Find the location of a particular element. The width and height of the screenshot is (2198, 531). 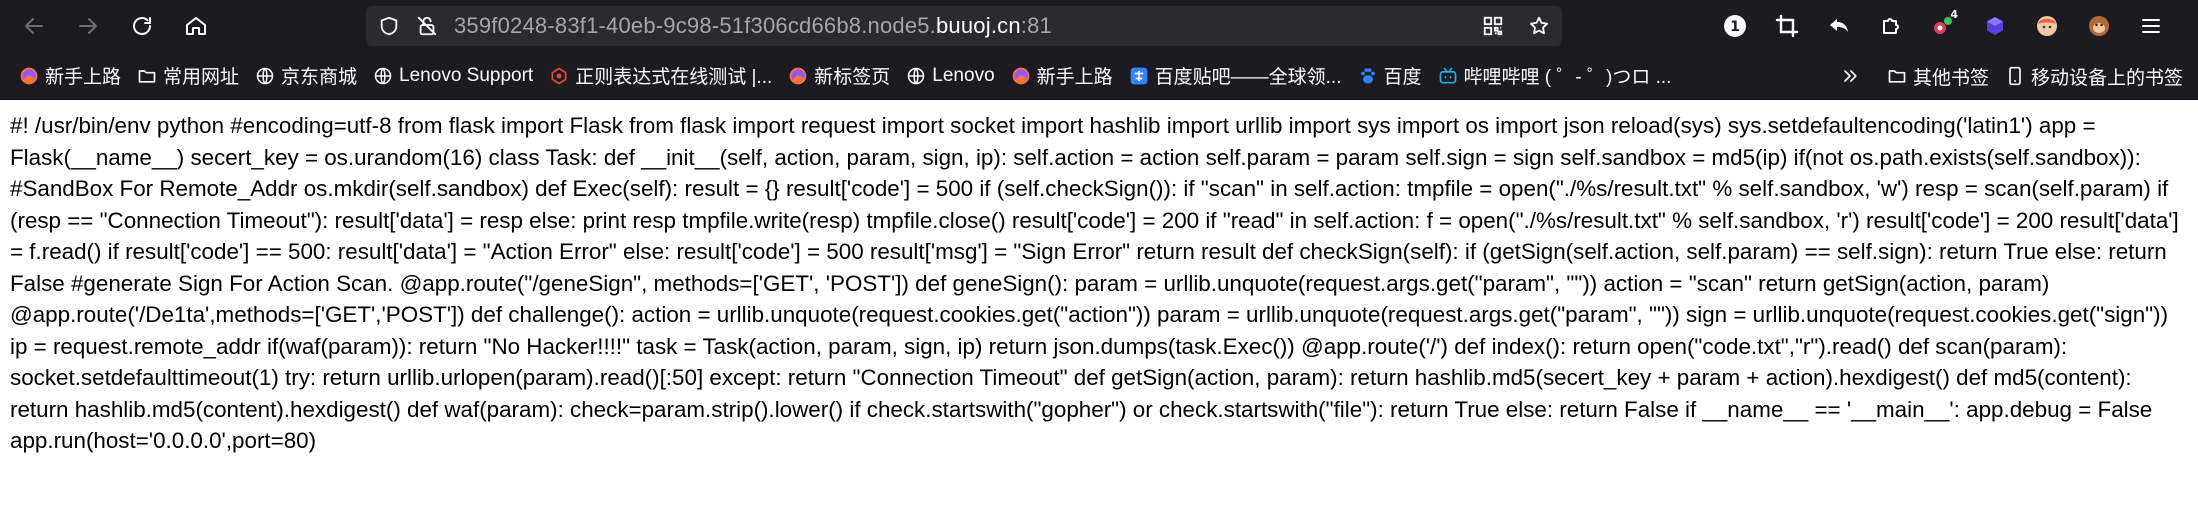

double-chevron-right-icon is located at coordinates (1850, 76).